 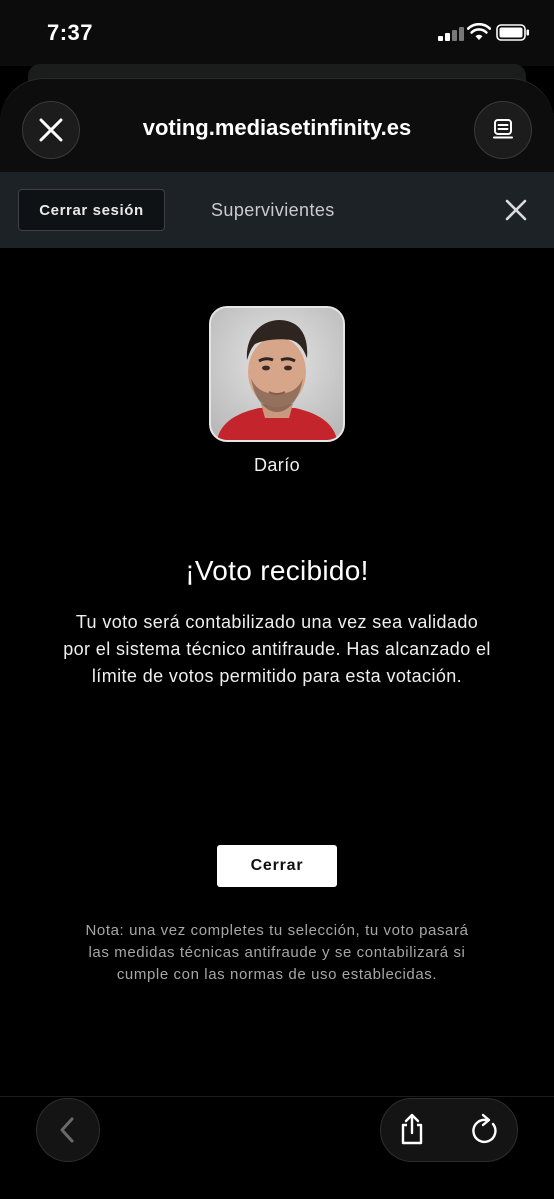 I want to click on logout-button: Cerrar sesión, so click(x=91, y=210).